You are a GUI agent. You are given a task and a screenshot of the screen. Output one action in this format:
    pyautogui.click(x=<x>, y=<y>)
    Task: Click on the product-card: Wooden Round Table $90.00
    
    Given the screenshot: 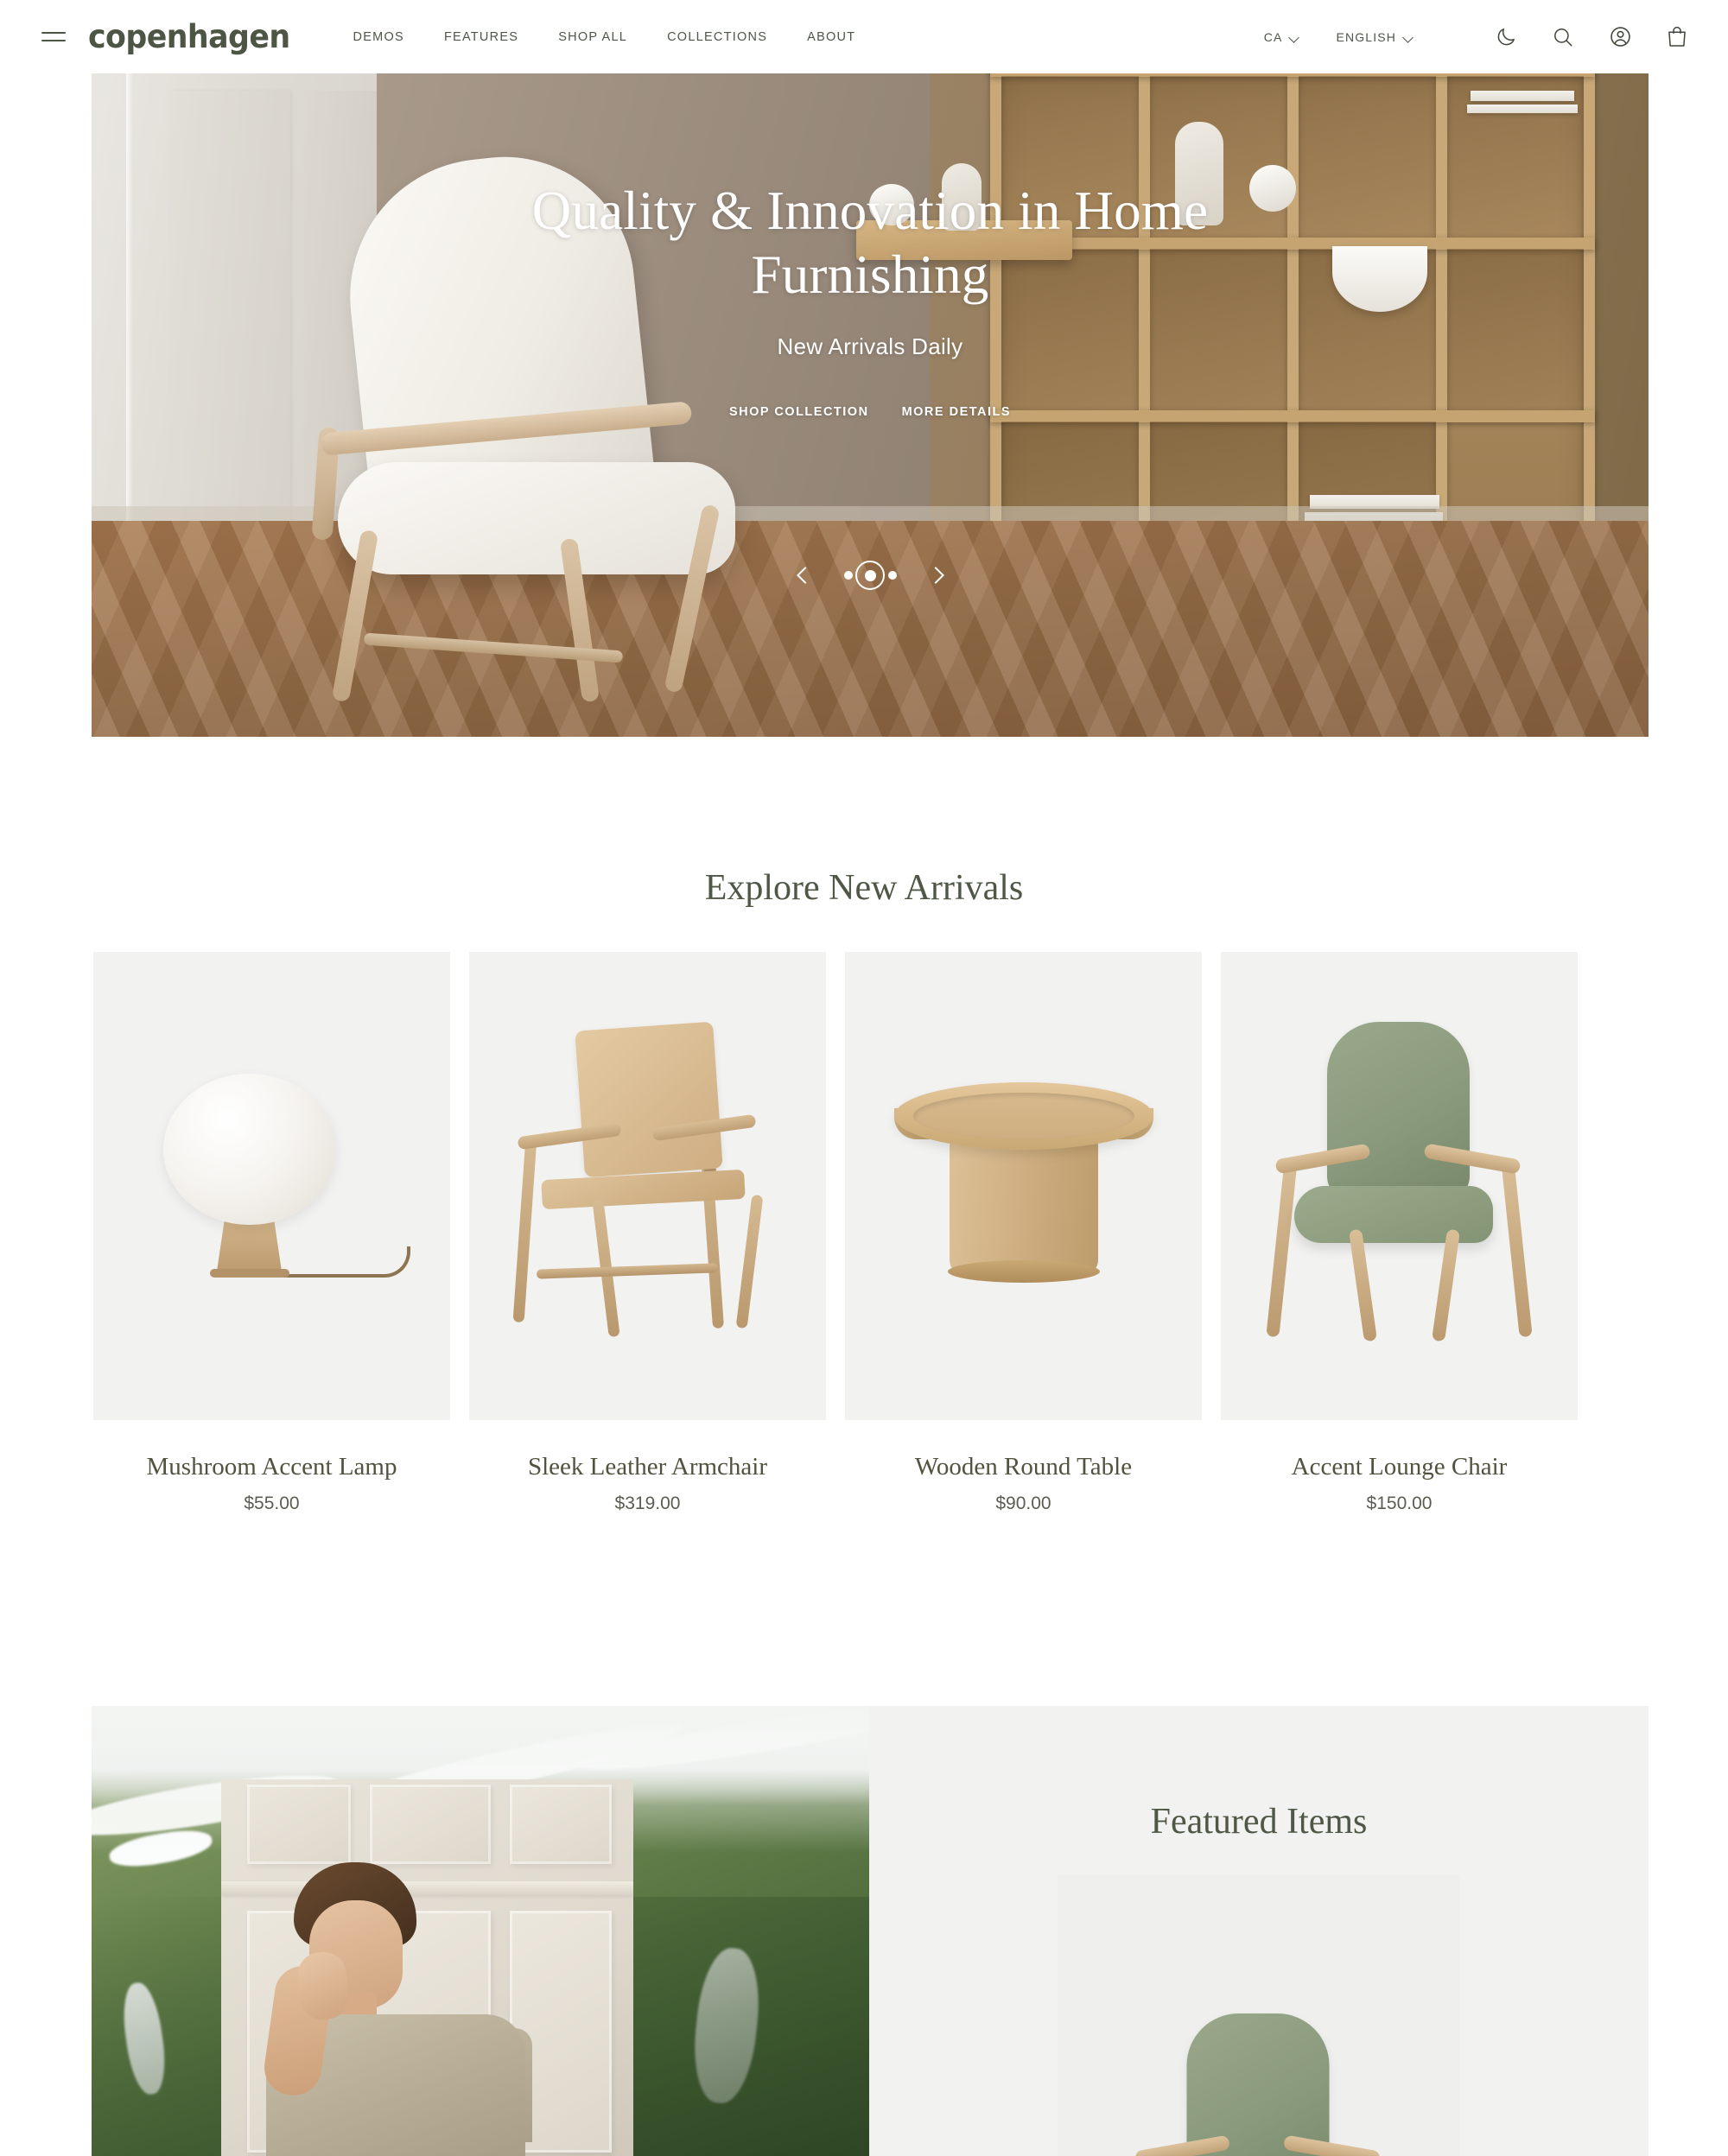 What is the action you would take?
    pyautogui.click(x=1023, y=1233)
    